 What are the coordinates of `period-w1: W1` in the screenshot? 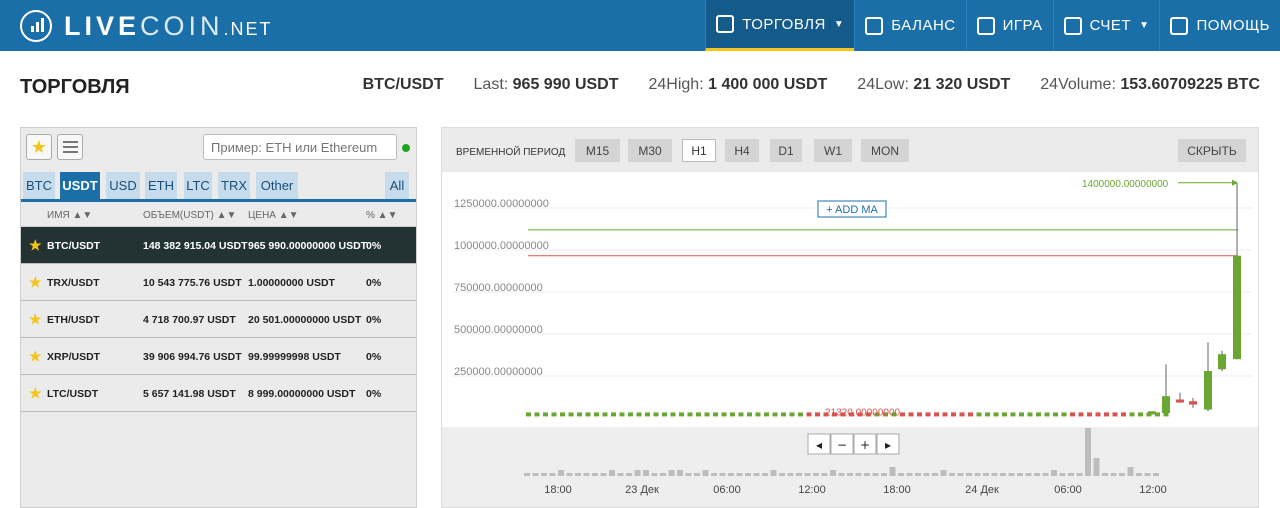 It's located at (833, 150).